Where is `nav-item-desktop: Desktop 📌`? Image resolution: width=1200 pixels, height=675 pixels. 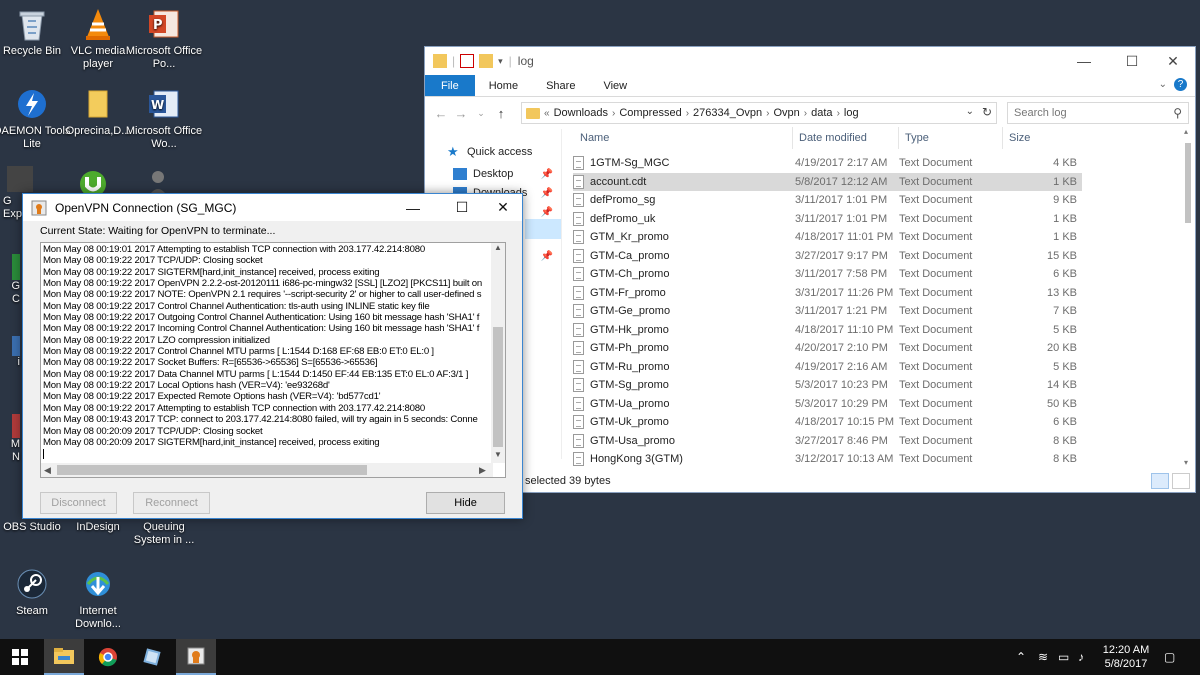 nav-item-desktop: Desktop 📌 is located at coordinates (493, 174).